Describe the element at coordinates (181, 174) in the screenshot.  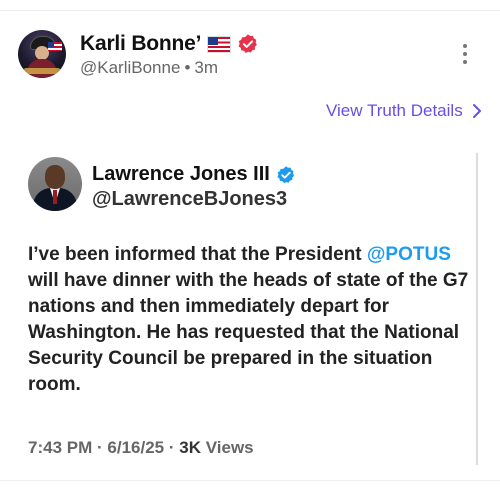
I see `embedded-author-name: Lawrence Jones III` at that location.